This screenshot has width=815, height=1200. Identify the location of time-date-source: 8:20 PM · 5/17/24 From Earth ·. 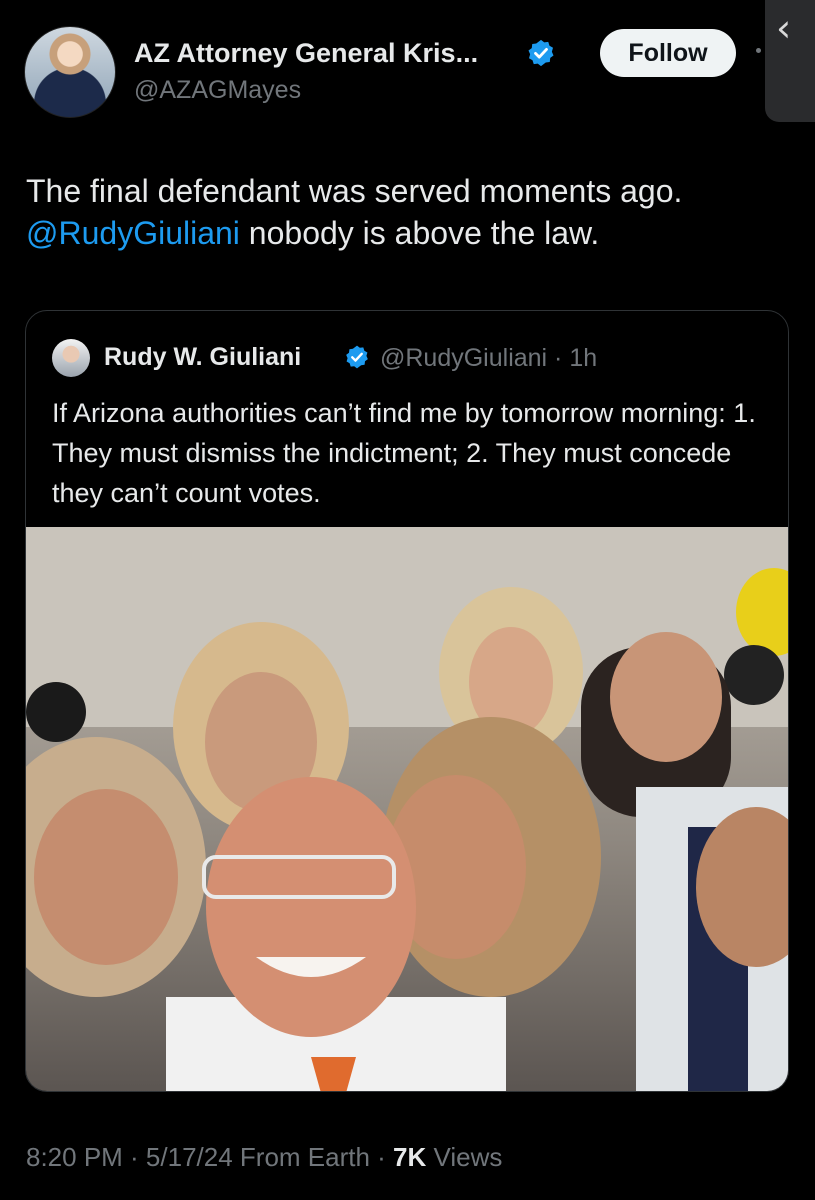
(210, 1157).